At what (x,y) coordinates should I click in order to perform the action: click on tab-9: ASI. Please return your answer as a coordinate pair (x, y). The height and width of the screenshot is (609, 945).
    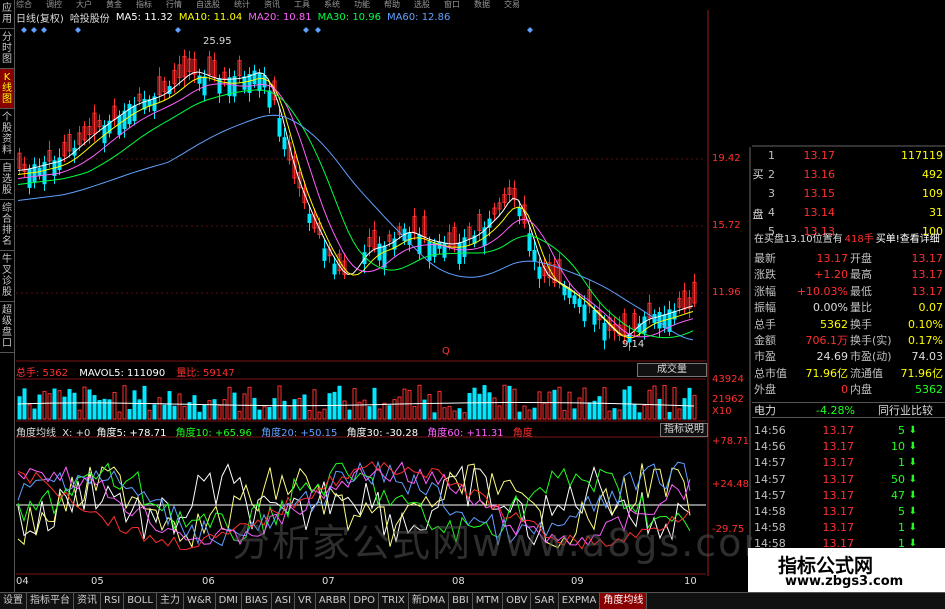
    Looking at the image, I should click on (284, 601).